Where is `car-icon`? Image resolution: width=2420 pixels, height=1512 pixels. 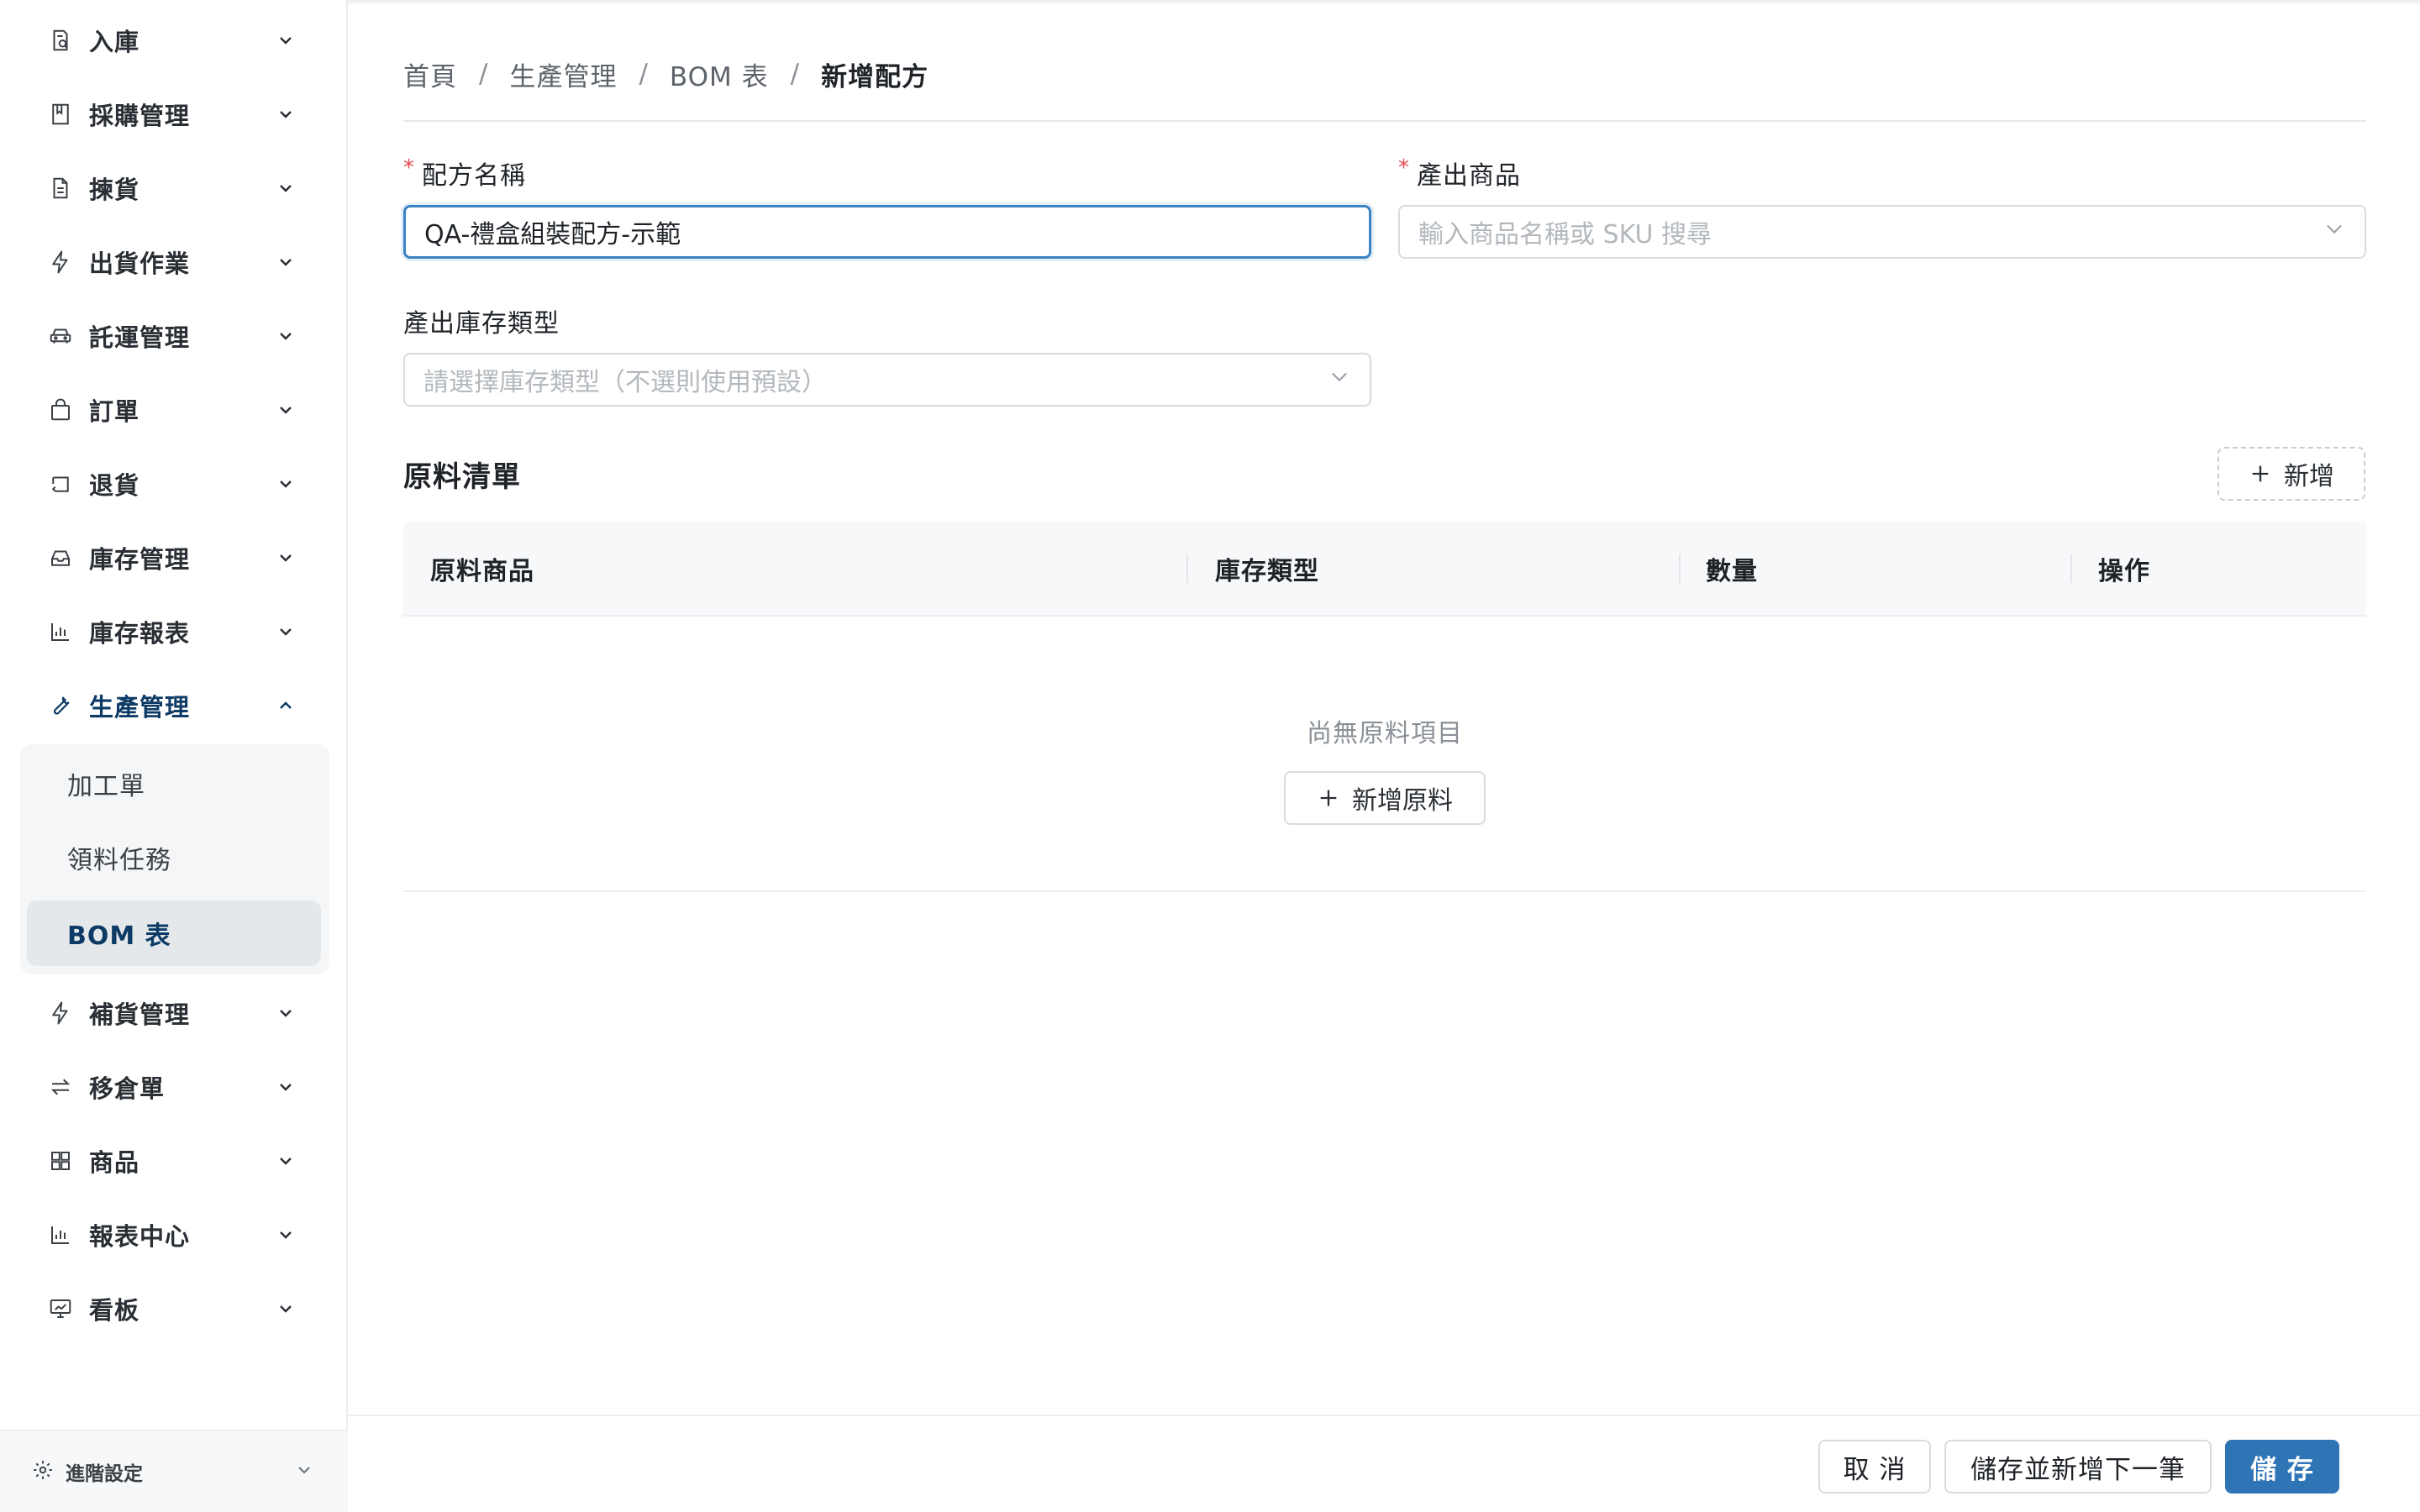 car-icon is located at coordinates (60, 336).